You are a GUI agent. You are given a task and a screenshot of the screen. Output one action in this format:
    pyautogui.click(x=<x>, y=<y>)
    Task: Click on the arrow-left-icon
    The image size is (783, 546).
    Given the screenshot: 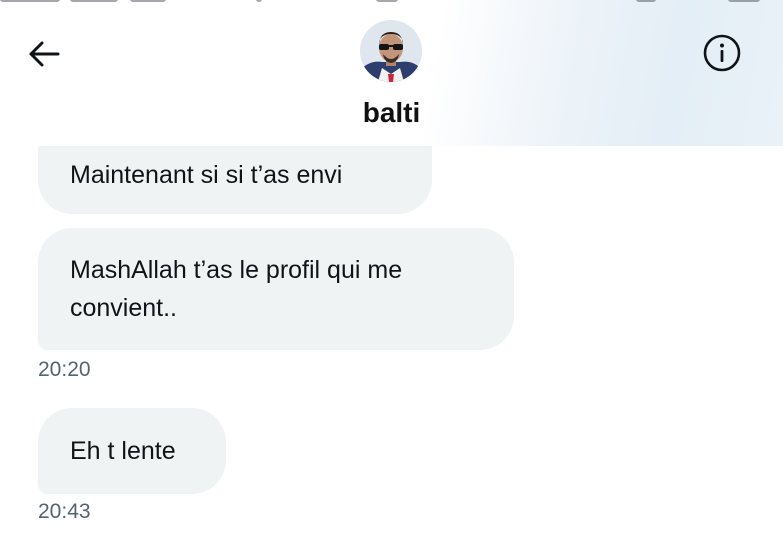 What is the action you would take?
    pyautogui.click(x=44, y=54)
    